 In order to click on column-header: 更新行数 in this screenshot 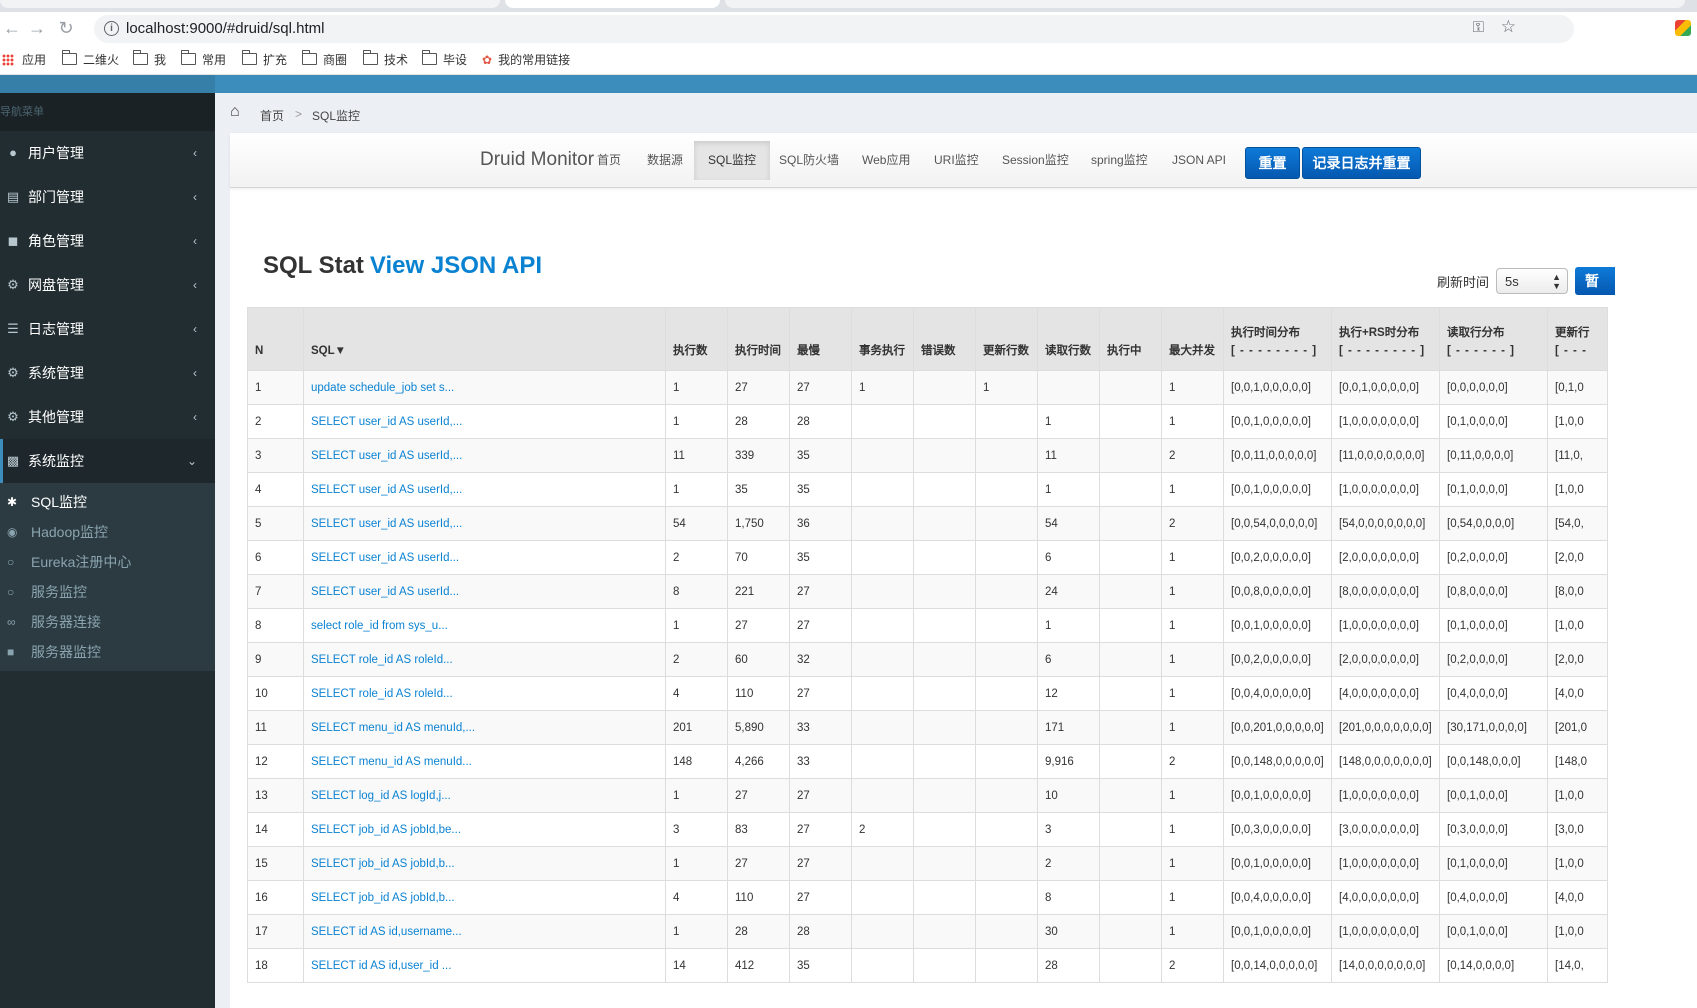, I will do `click(1006, 339)`.